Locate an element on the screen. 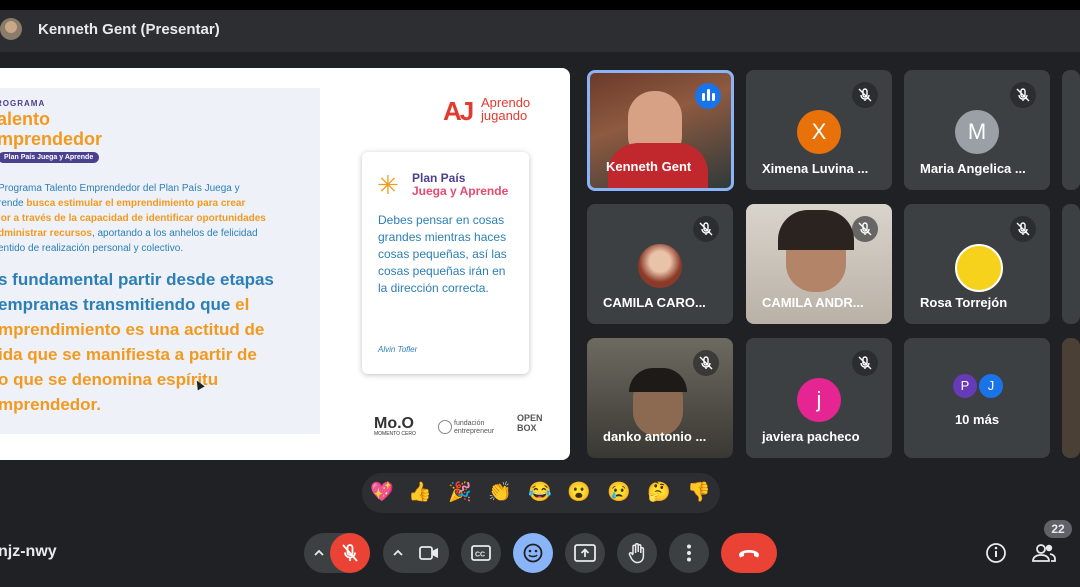  speaking-indicator-icon is located at coordinates (708, 96).